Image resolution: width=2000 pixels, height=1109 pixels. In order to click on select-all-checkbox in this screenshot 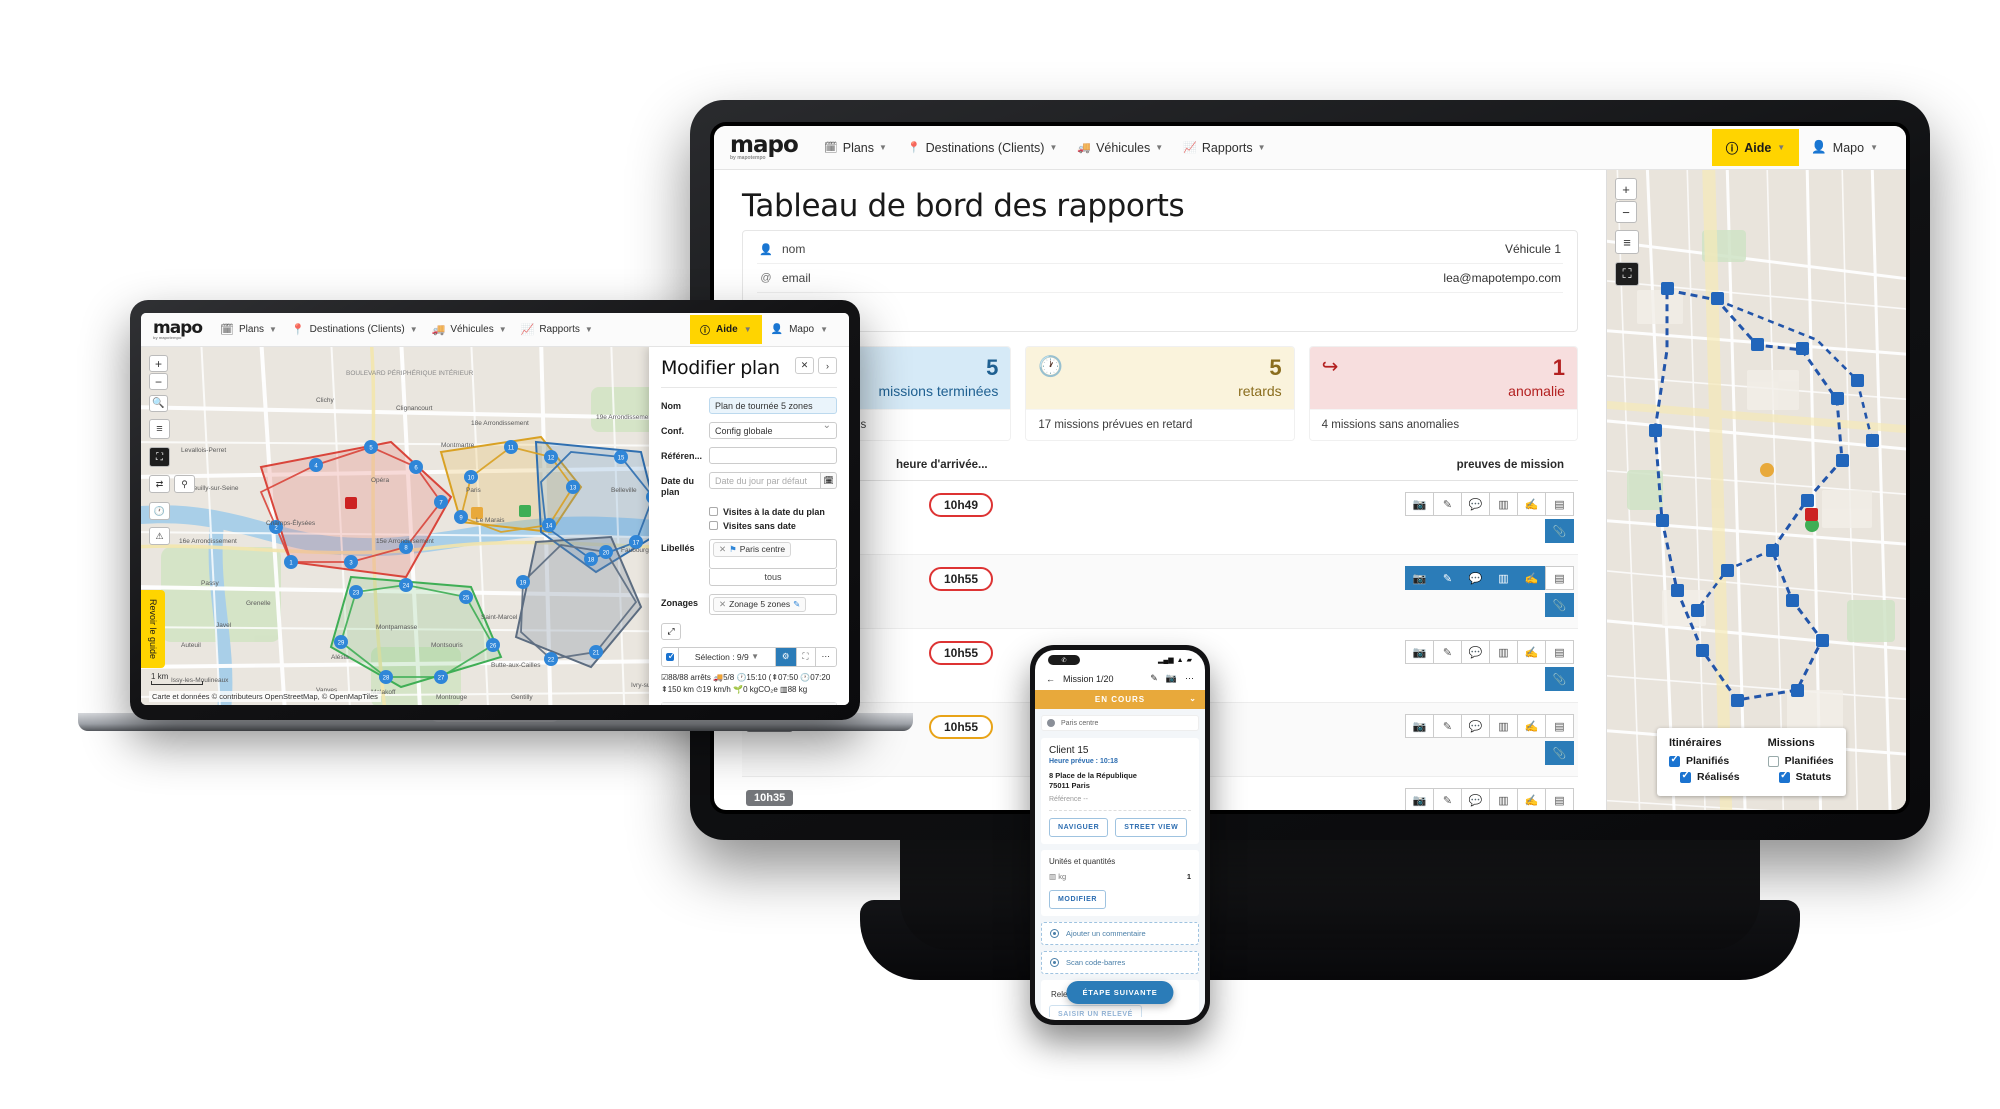, I will do `click(670, 656)`.